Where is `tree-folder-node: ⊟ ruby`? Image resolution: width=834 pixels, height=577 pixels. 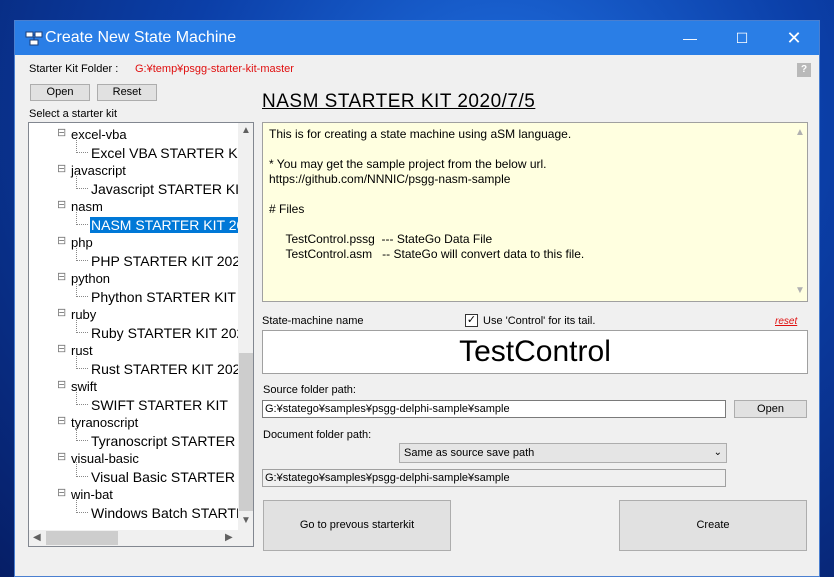 tree-folder-node: ⊟ ruby is located at coordinates (134, 315).